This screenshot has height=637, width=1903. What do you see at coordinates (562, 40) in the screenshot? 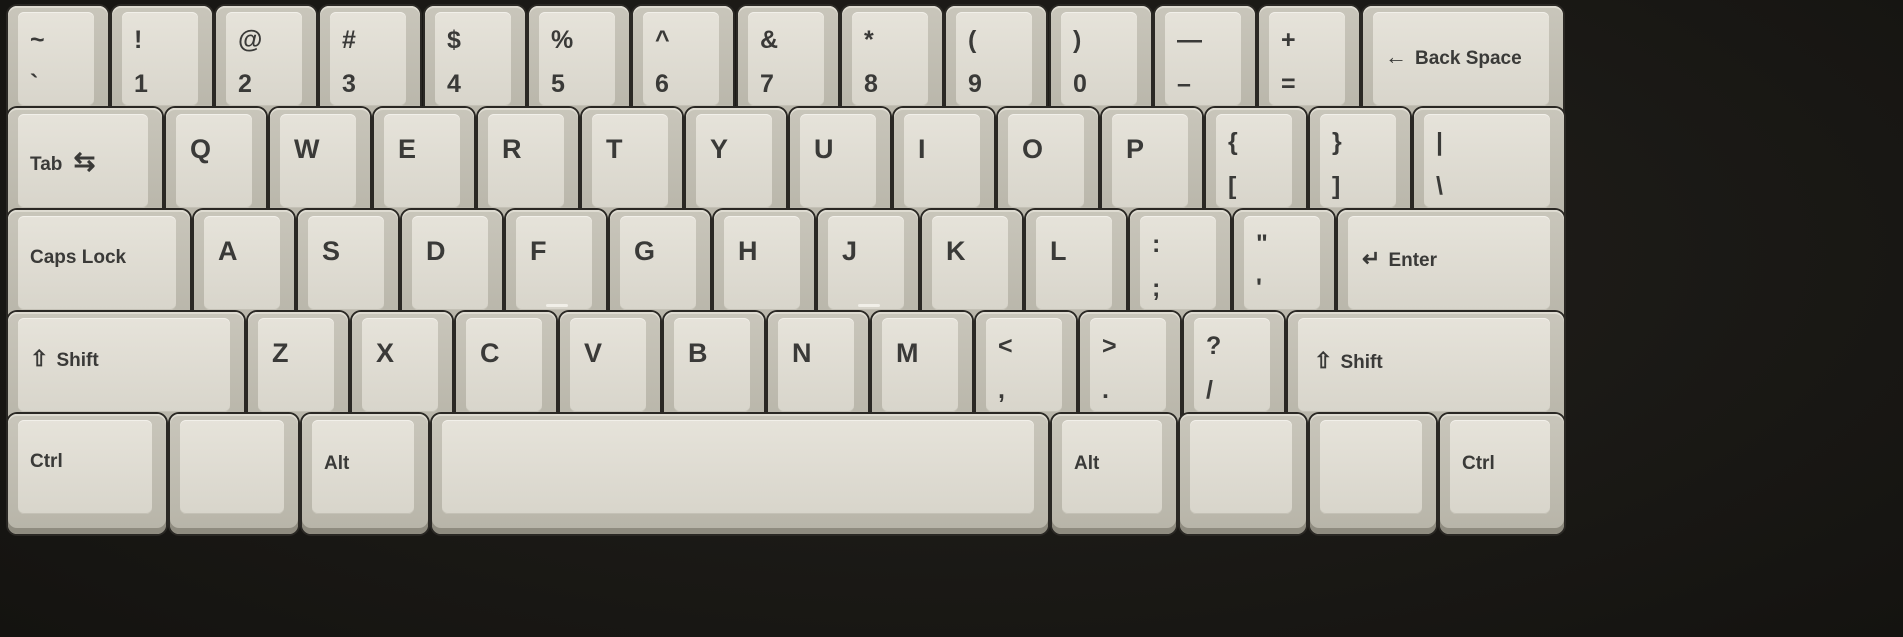
I see `key-top-label: %` at bounding box center [562, 40].